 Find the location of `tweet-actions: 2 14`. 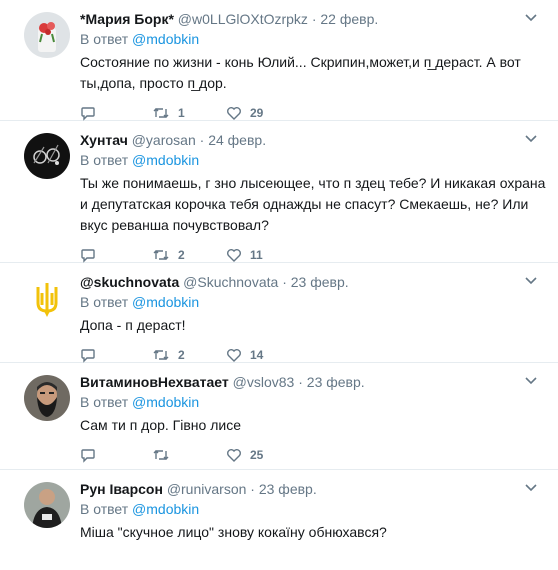

tweet-actions: 2 14 is located at coordinates (313, 355).